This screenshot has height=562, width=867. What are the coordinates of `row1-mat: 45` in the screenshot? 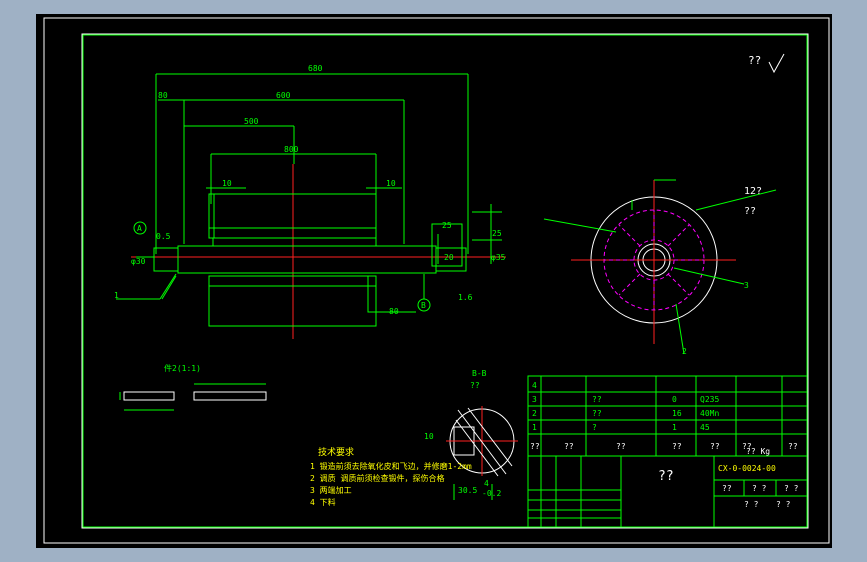 It's located at (705, 427).